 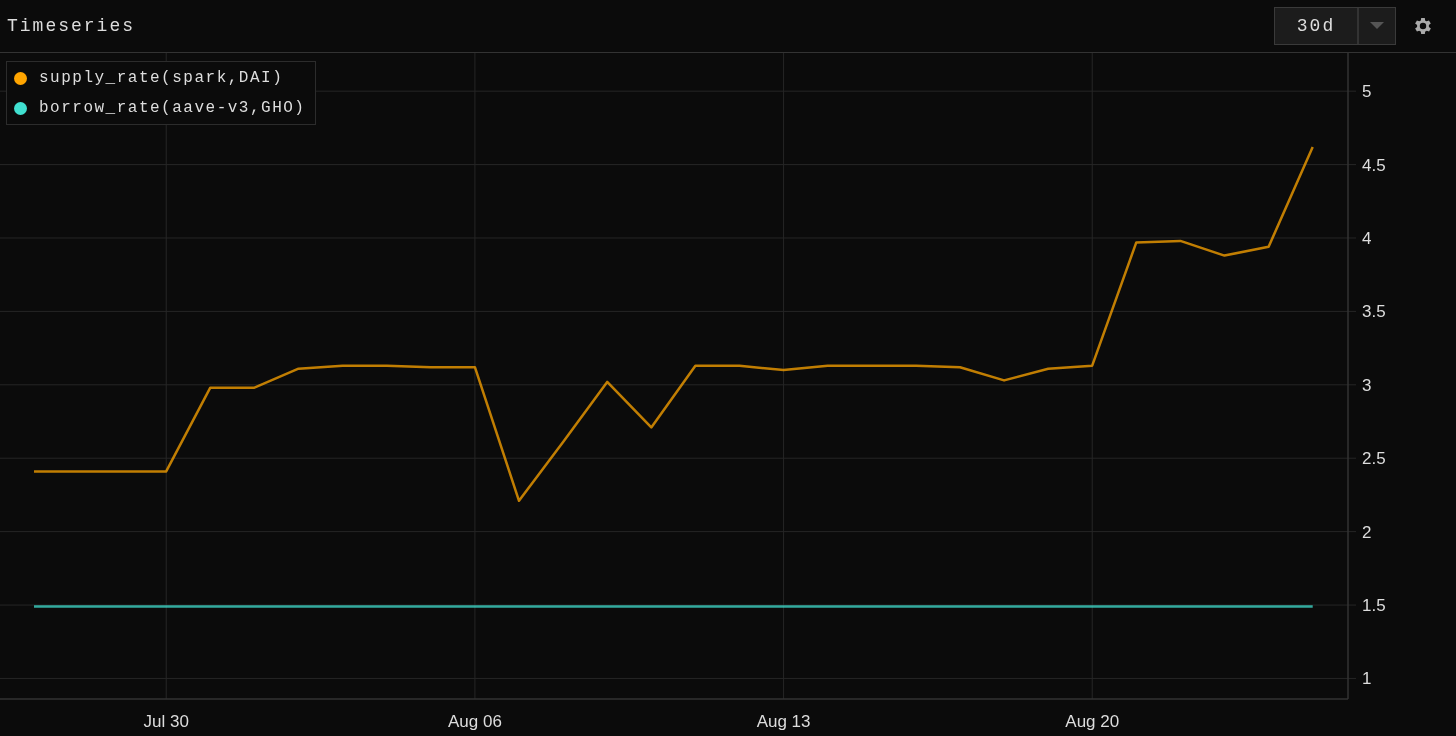 I want to click on y-tick-label: 1.5, so click(x=1374, y=606).